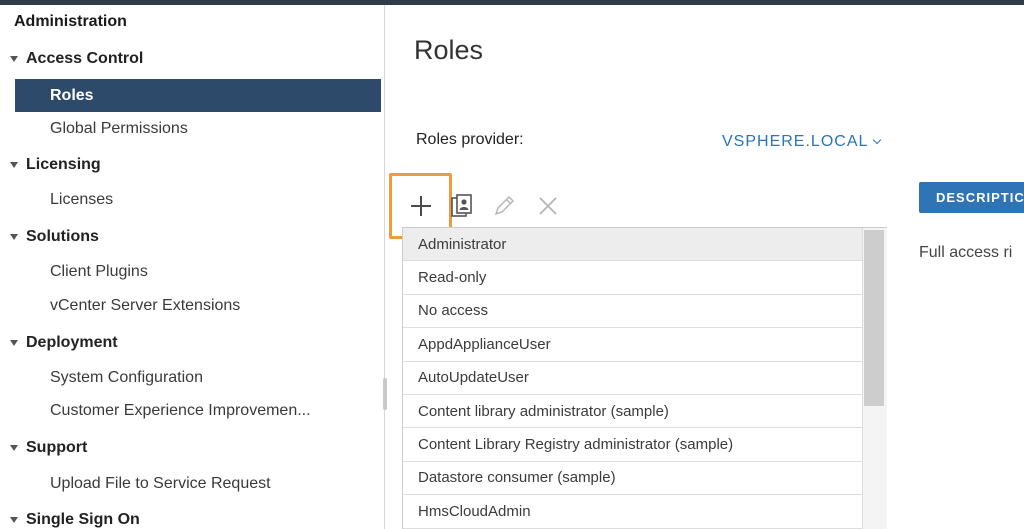  What do you see at coordinates (70, 21) in the screenshot?
I see `sidebar-title: Administration` at bounding box center [70, 21].